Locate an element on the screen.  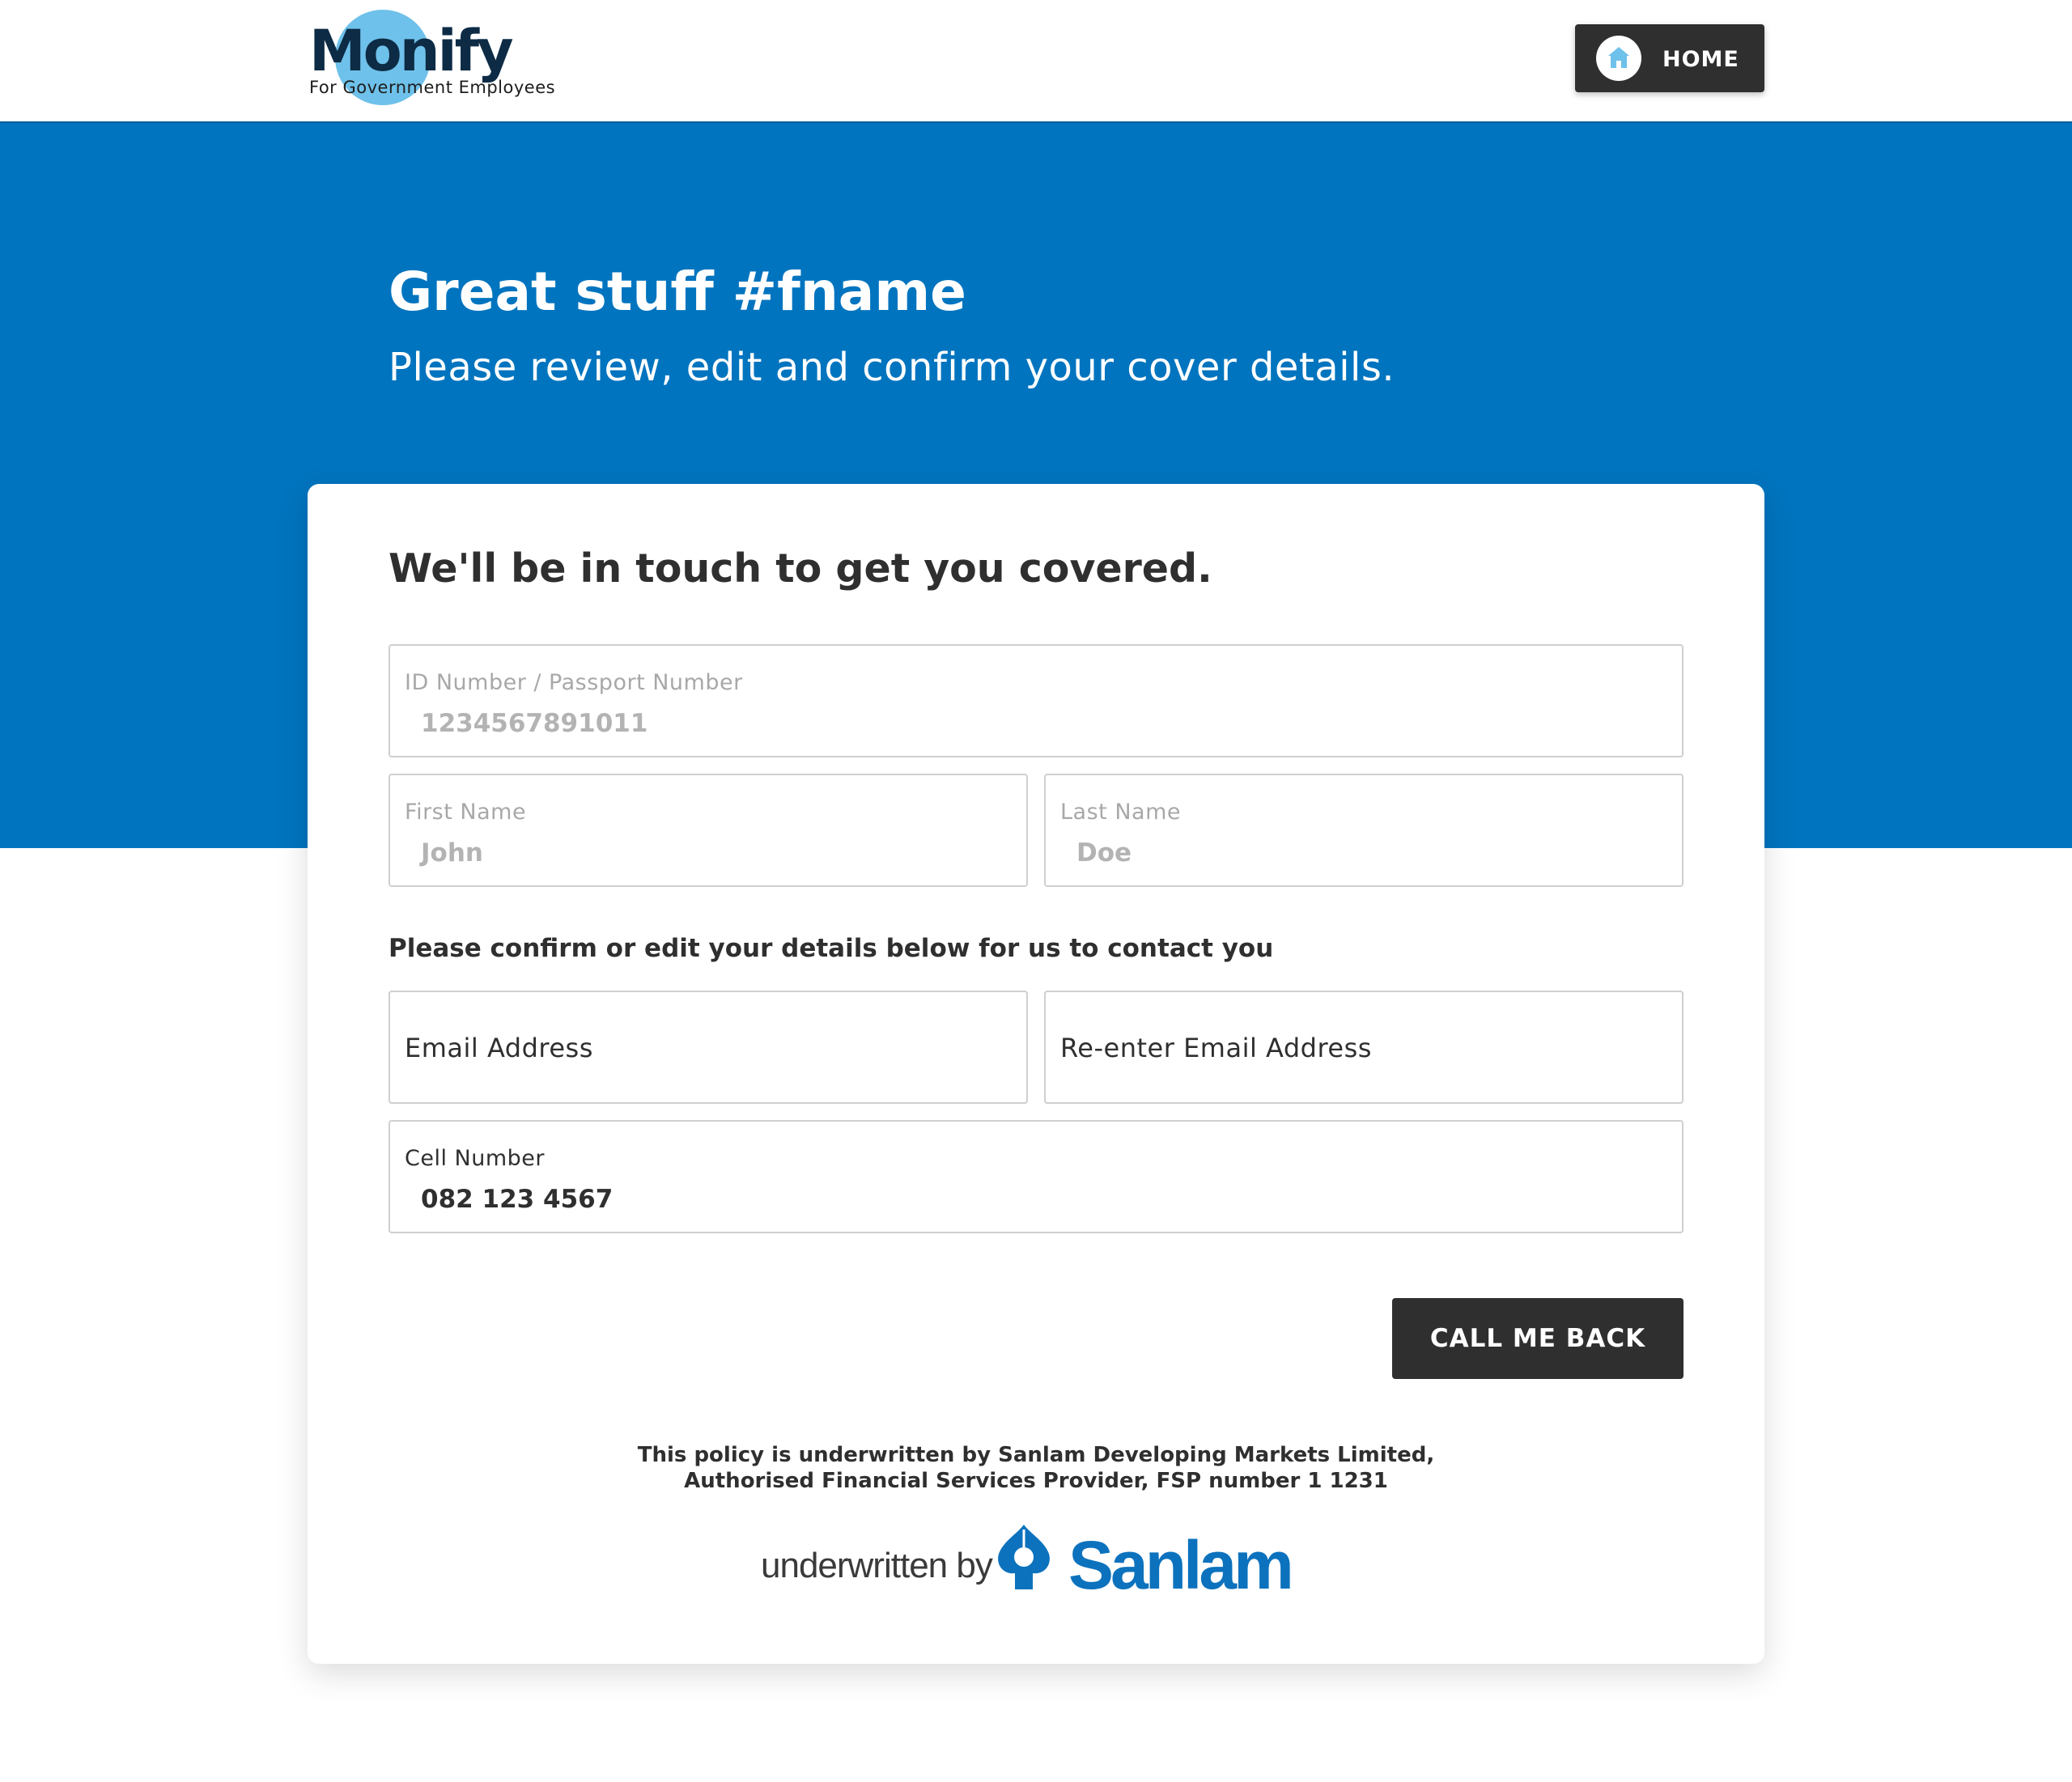
monify-logo: Monify For Government Employees is located at coordinates (438, 59).